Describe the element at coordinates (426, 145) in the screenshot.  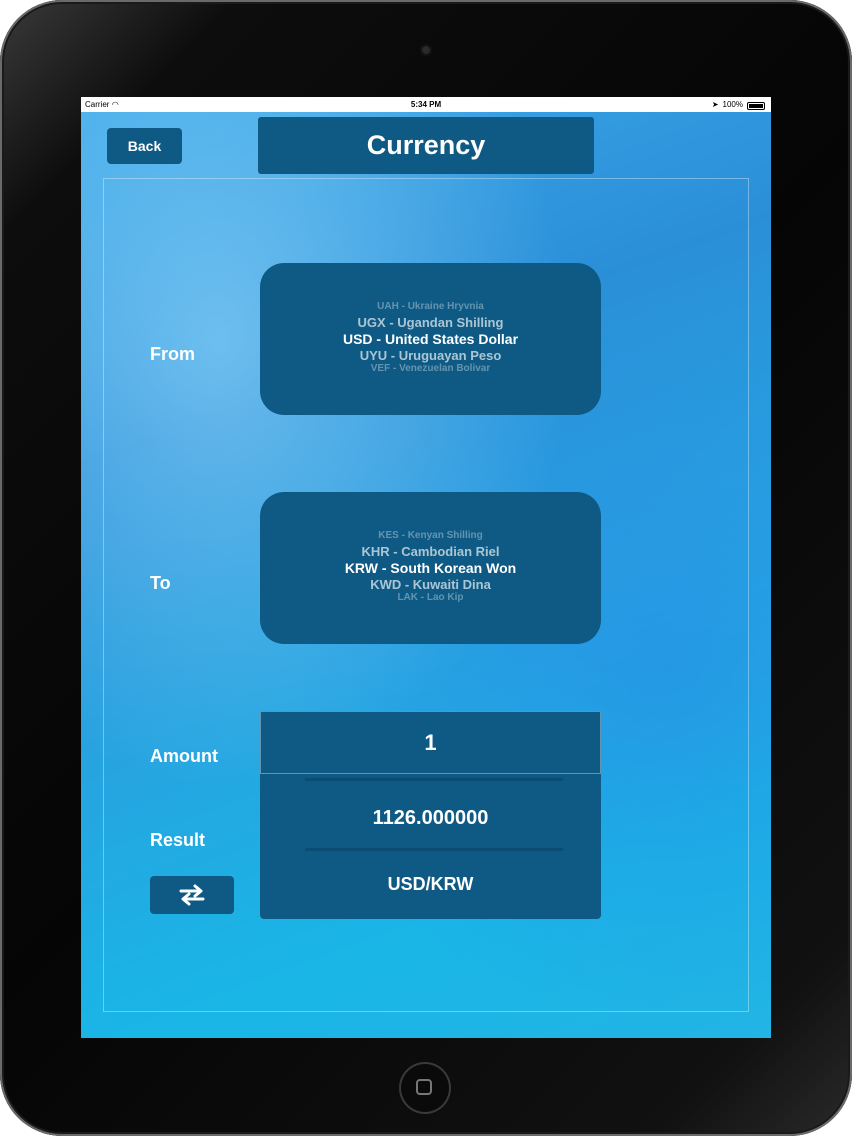
I see `page-title: Currency` at that location.